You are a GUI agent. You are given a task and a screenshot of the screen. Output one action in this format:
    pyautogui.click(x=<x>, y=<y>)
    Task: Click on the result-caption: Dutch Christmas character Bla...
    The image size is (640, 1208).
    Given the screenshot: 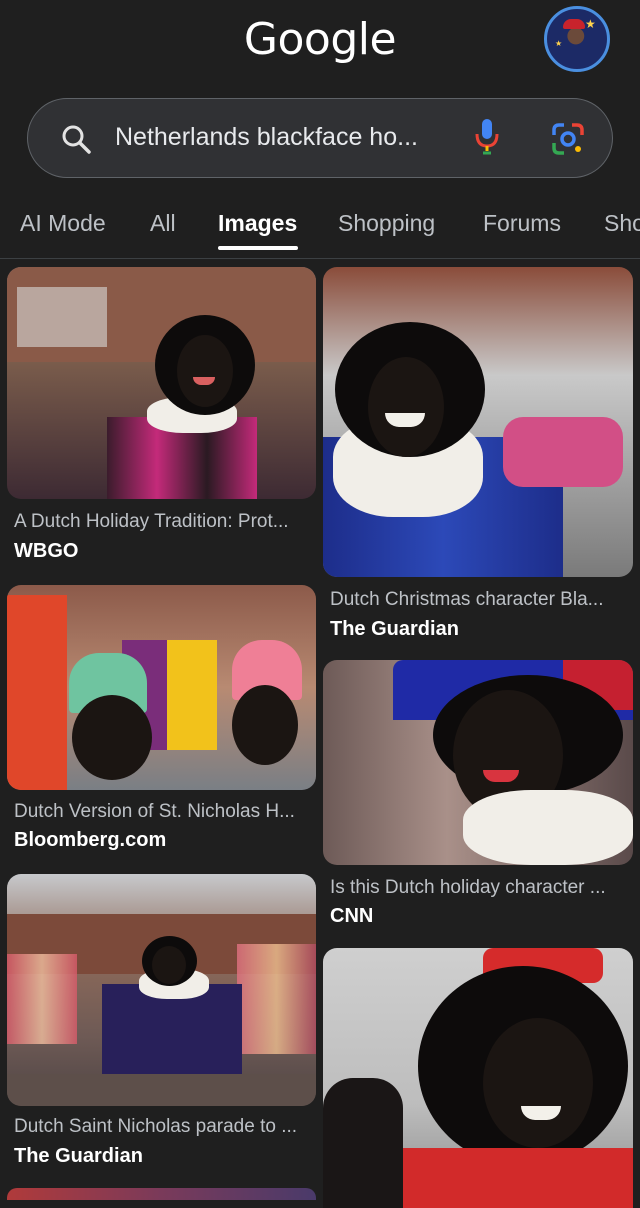 What is the action you would take?
    pyautogui.click(x=466, y=600)
    